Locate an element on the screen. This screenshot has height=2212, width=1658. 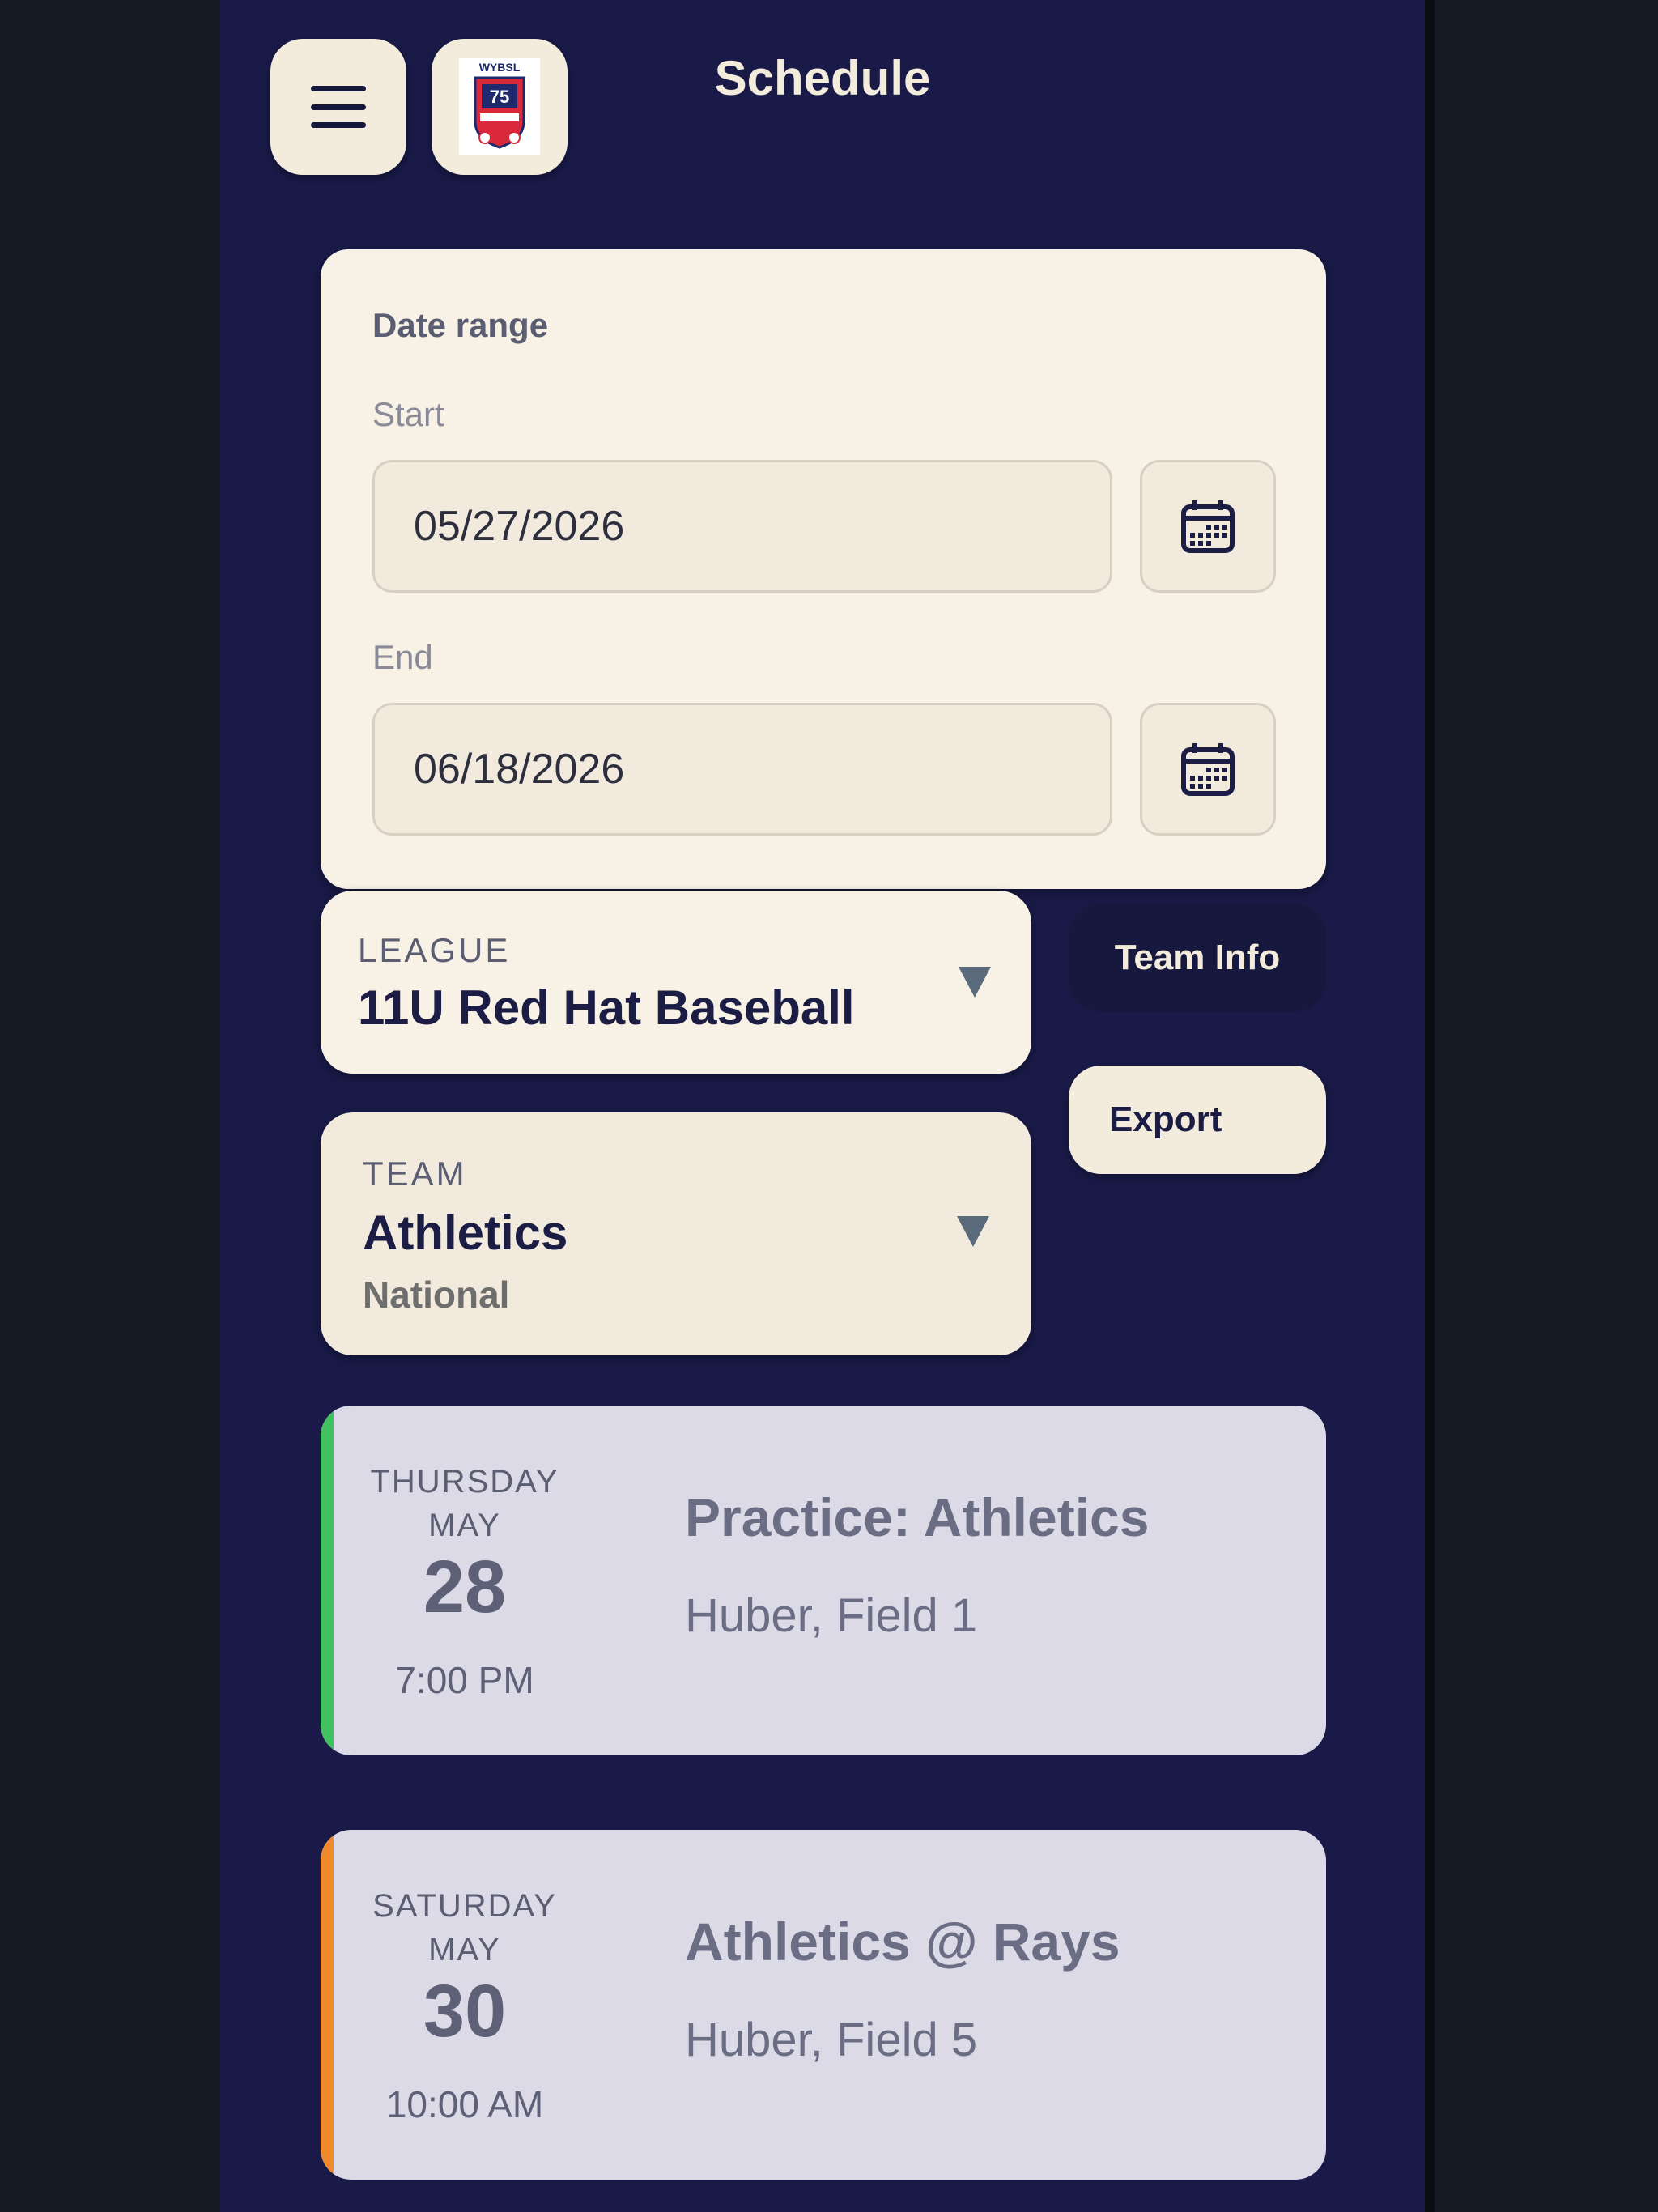
event-weekday: SATURDAY is located at coordinates (464, 1906).